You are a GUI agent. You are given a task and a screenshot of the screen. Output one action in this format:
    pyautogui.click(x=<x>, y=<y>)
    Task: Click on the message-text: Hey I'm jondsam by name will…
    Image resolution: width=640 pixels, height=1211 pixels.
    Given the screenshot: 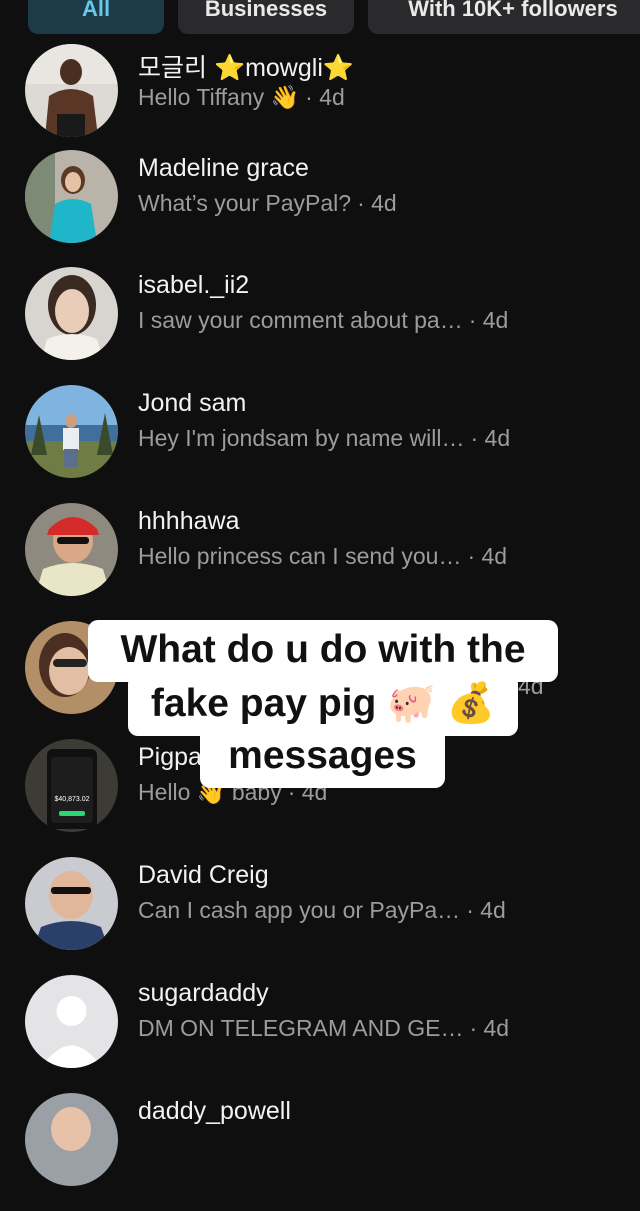 What is the action you would take?
    pyautogui.click(x=301, y=438)
    